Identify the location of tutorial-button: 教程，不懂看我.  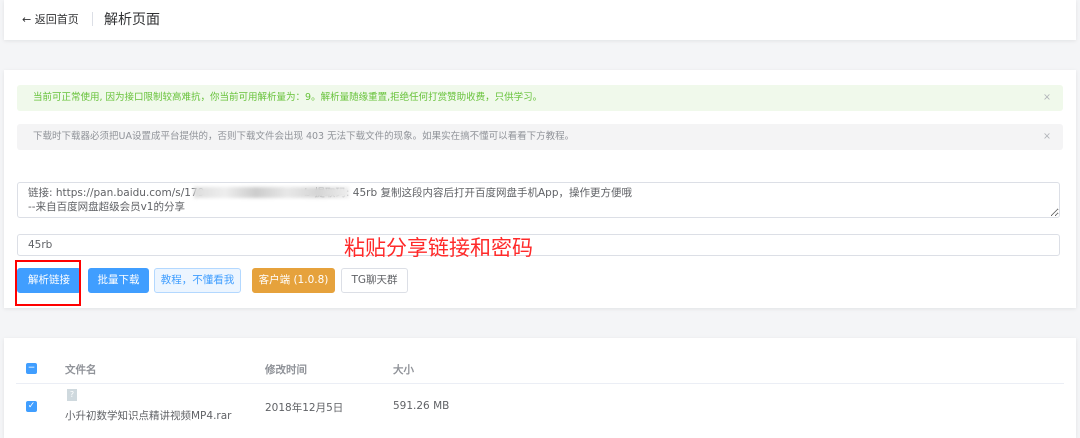
(197, 280).